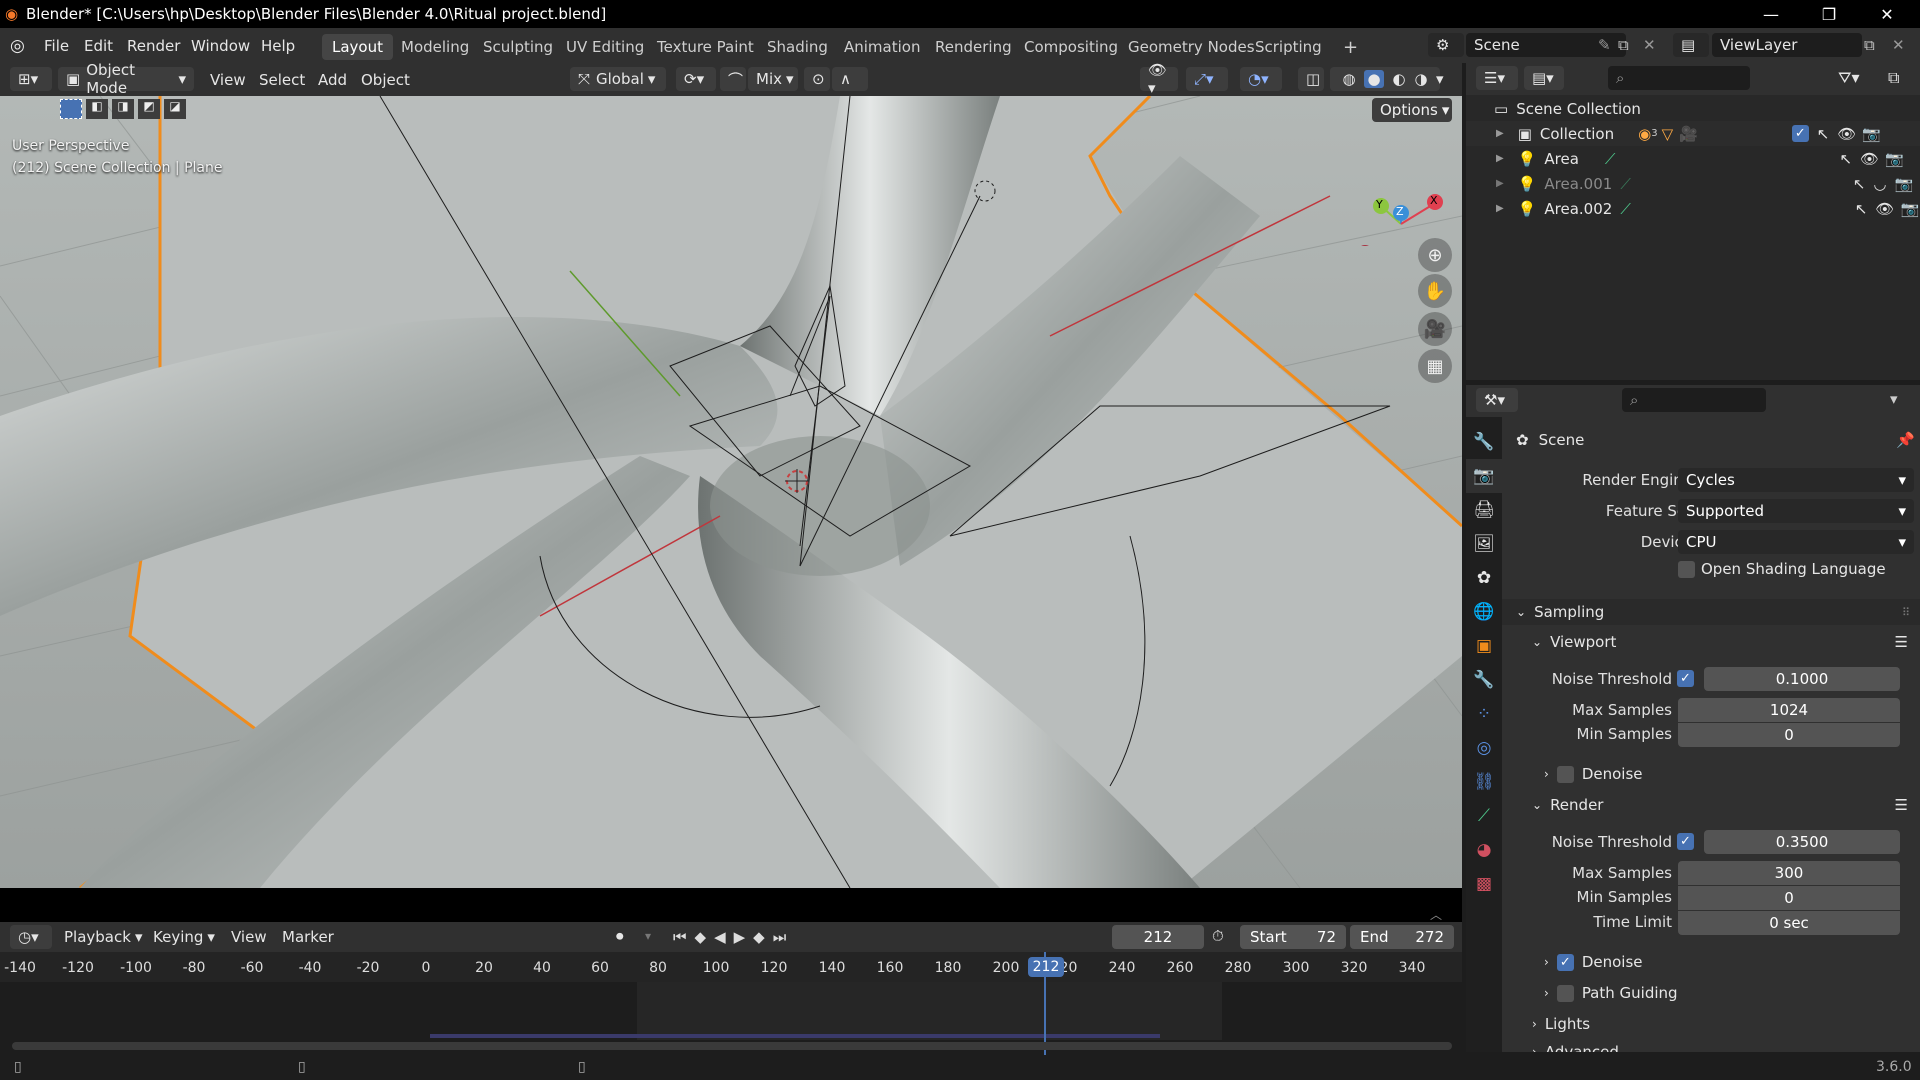 The width and height of the screenshot is (1920, 1080). Describe the element at coordinates (1789, 735) in the screenshot. I see `viewport-min-samples-field: 0` at that location.